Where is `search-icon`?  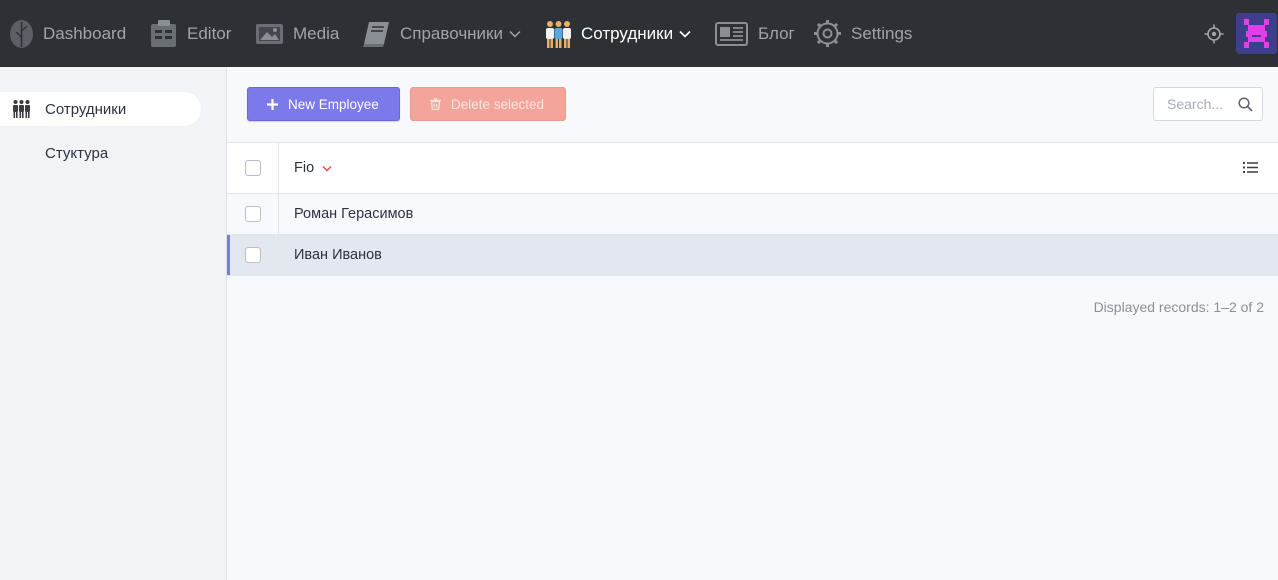
search-icon is located at coordinates (1245, 107).